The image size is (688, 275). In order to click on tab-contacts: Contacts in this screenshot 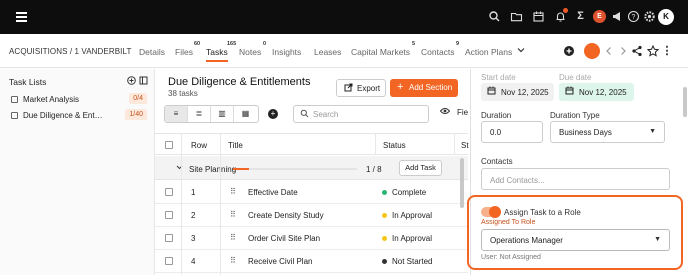, I will do `click(438, 52)`.